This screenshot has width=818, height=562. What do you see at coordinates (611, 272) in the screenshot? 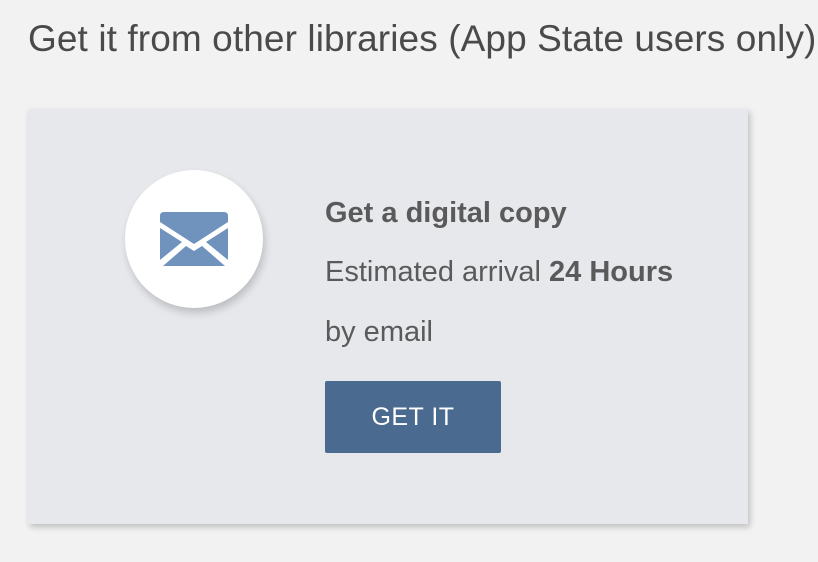
I see `arrival-value: 24 Hours` at bounding box center [611, 272].